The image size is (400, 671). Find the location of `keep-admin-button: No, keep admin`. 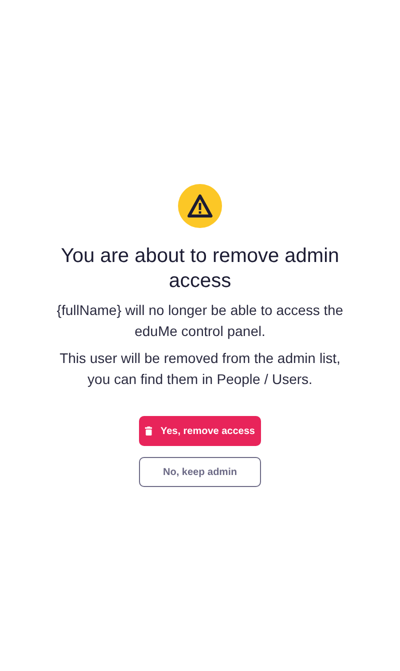

keep-admin-button: No, keep admin is located at coordinates (200, 472).